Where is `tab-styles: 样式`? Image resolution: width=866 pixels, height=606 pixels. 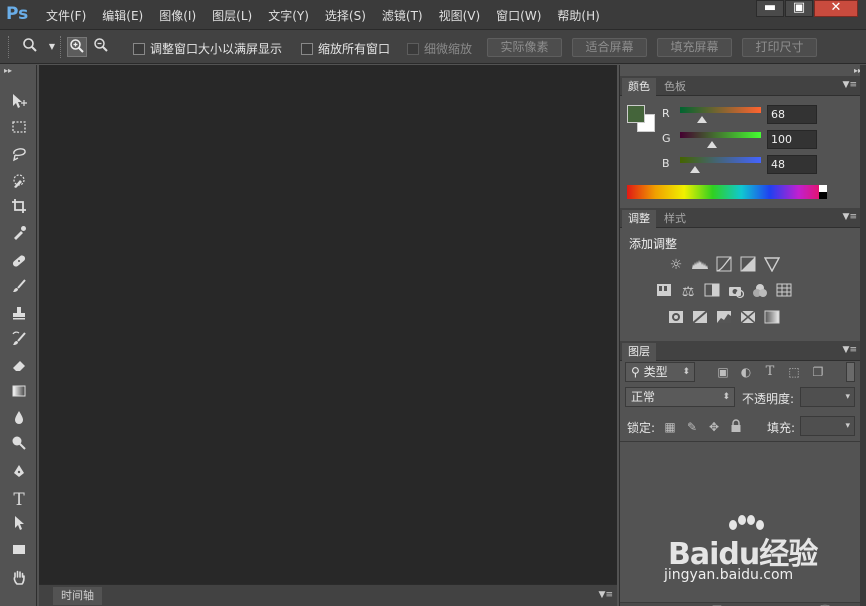 tab-styles: 样式 is located at coordinates (675, 219).